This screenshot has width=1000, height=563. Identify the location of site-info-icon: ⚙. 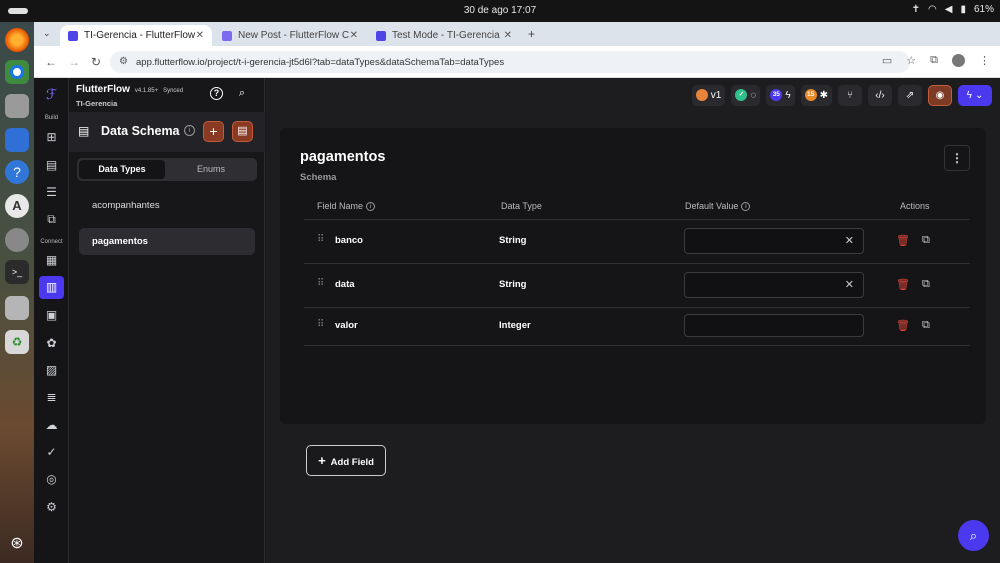
(123, 61).